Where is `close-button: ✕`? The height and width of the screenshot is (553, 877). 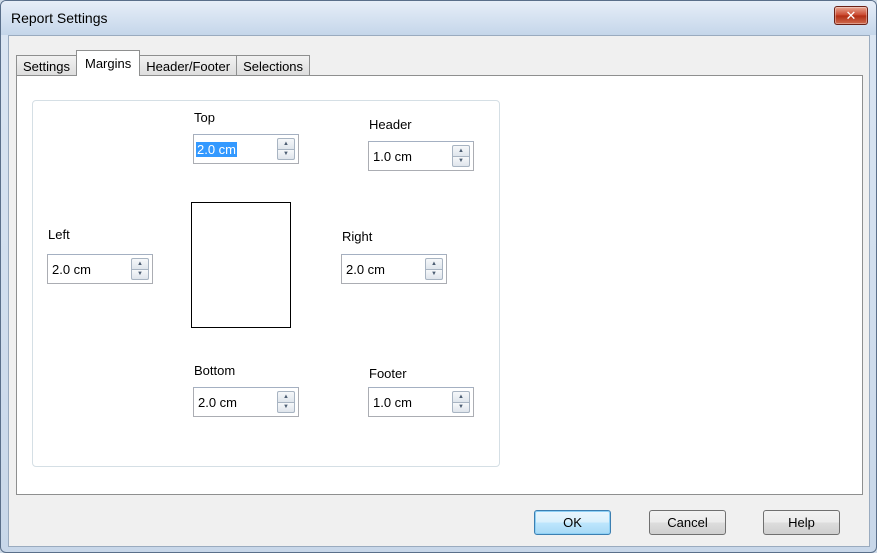 close-button: ✕ is located at coordinates (851, 15).